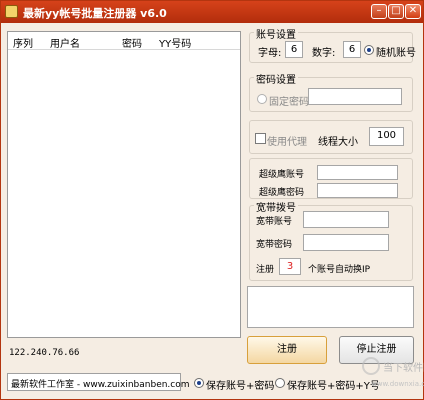 This screenshot has height=400, width=424. What do you see at coordinates (44, 353) in the screenshot?
I see `ip-address-label: 122.240.76.66` at bounding box center [44, 353].